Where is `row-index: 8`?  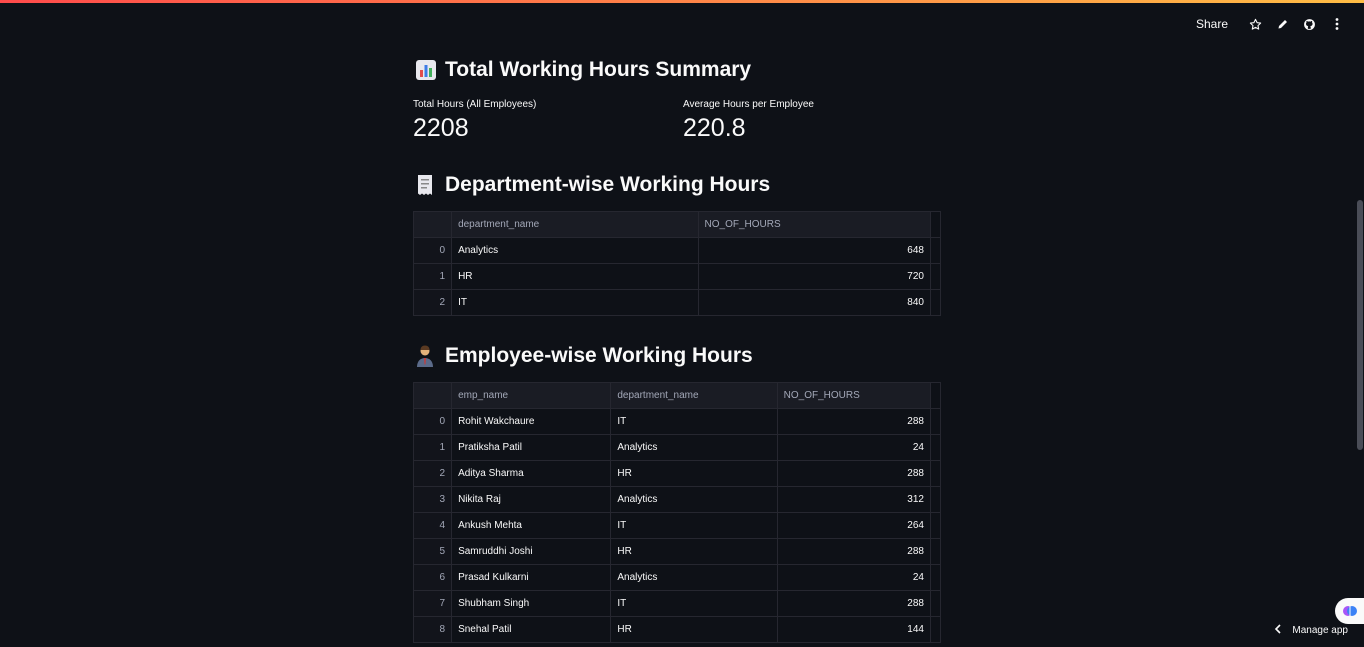 row-index: 8 is located at coordinates (433, 629).